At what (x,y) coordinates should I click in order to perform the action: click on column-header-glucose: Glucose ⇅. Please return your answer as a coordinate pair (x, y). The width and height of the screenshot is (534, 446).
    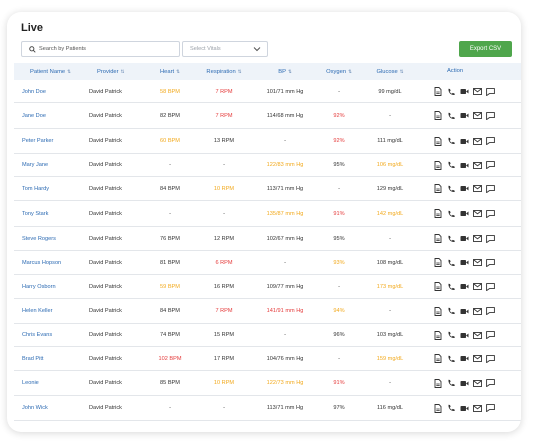
    Looking at the image, I should click on (389, 71).